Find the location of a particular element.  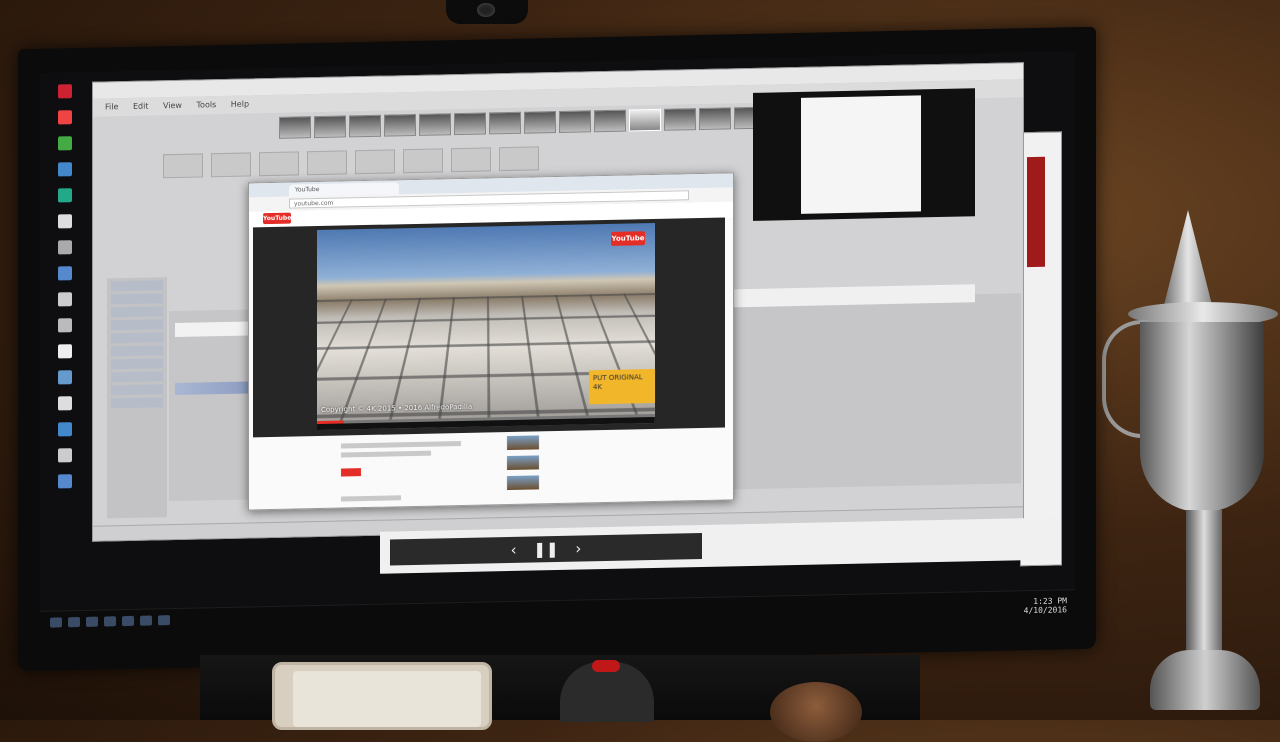

trophy is located at coordinates (1191, 460).